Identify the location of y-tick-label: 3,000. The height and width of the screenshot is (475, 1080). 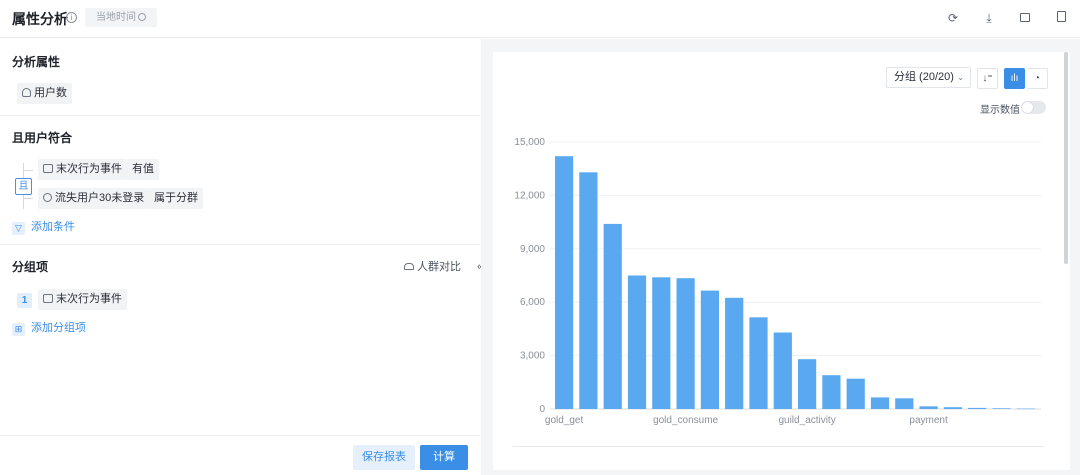
(532, 356).